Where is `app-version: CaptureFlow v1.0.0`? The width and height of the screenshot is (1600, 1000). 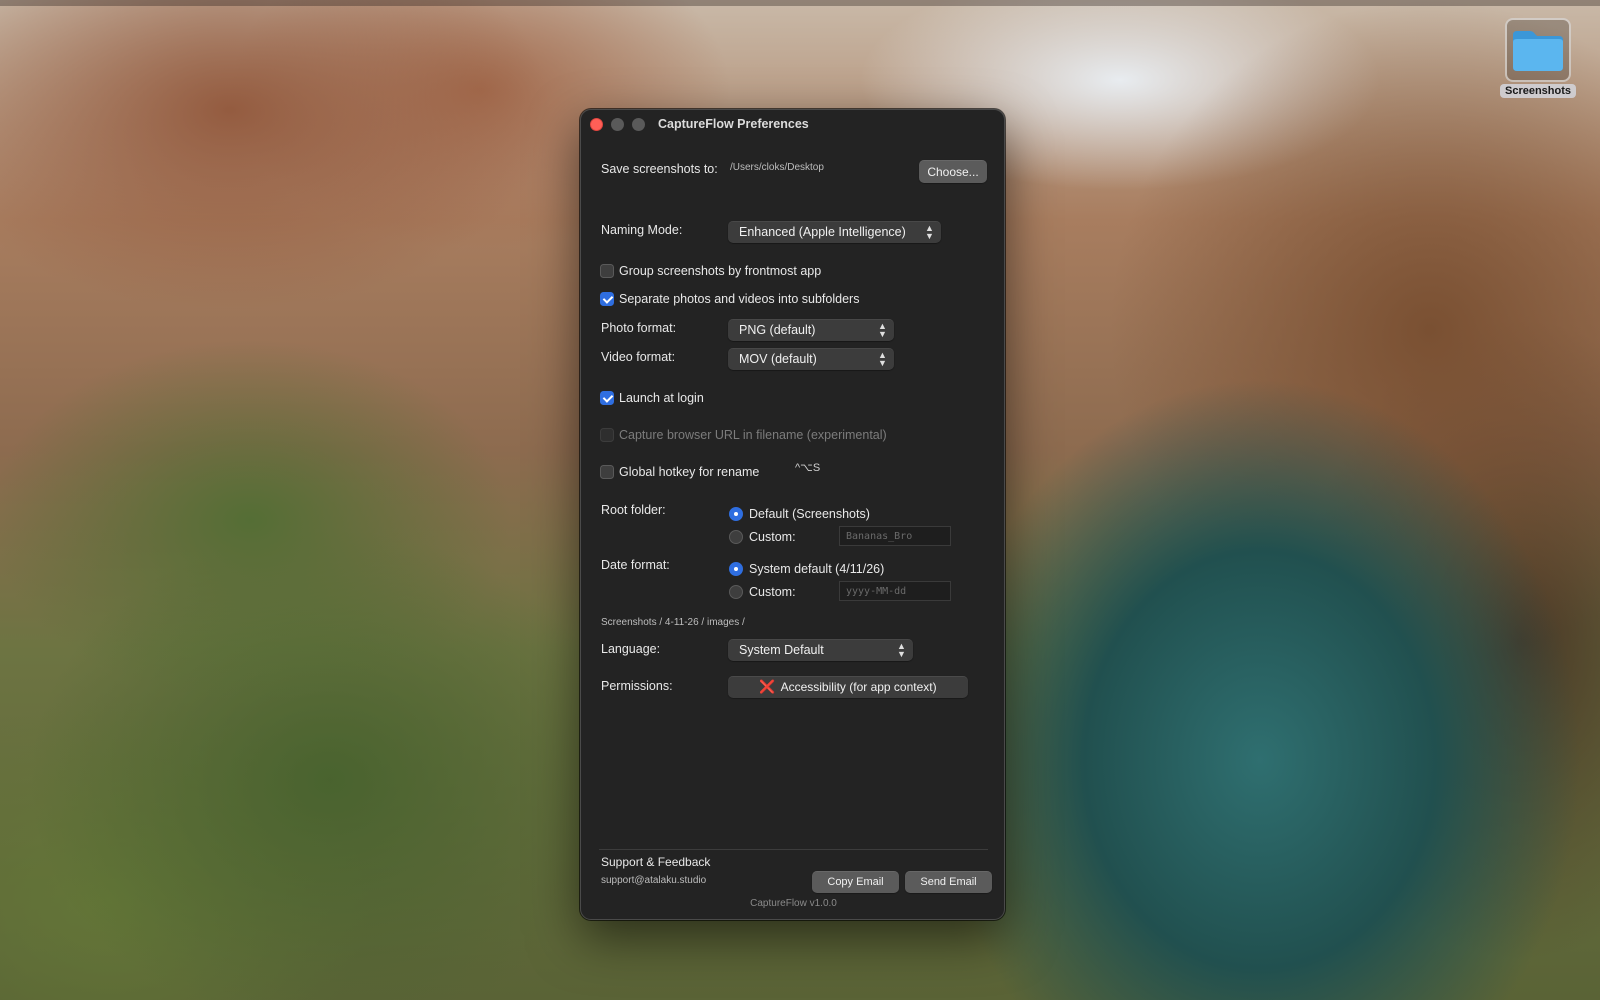
app-version: CaptureFlow v1.0.0 is located at coordinates (793, 903).